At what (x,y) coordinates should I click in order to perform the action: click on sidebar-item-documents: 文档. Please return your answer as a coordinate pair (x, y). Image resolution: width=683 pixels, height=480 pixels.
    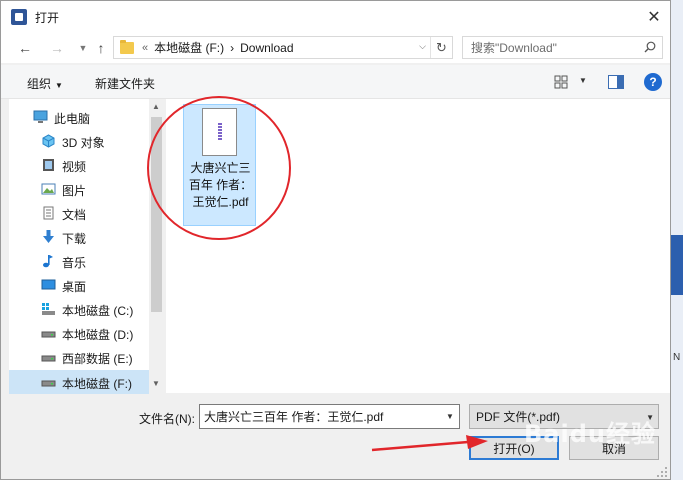
    Looking at the image, I should click on (79, 213).